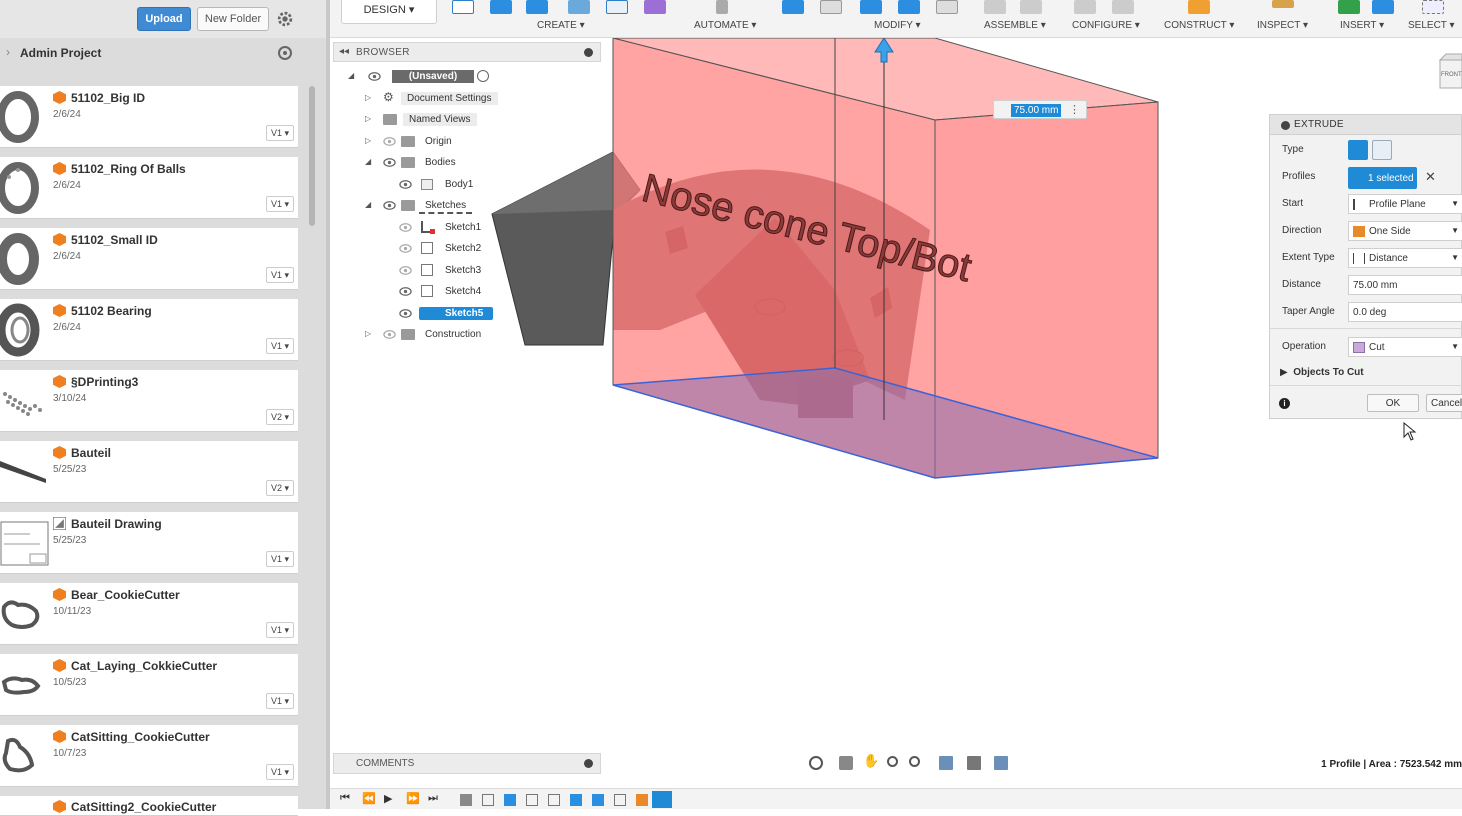 This screenshot has width=1462, height=816. Describe the element at coordinates (1405, 285) in the screenshot. I see `distance-input: 75.00 mm` at that location.